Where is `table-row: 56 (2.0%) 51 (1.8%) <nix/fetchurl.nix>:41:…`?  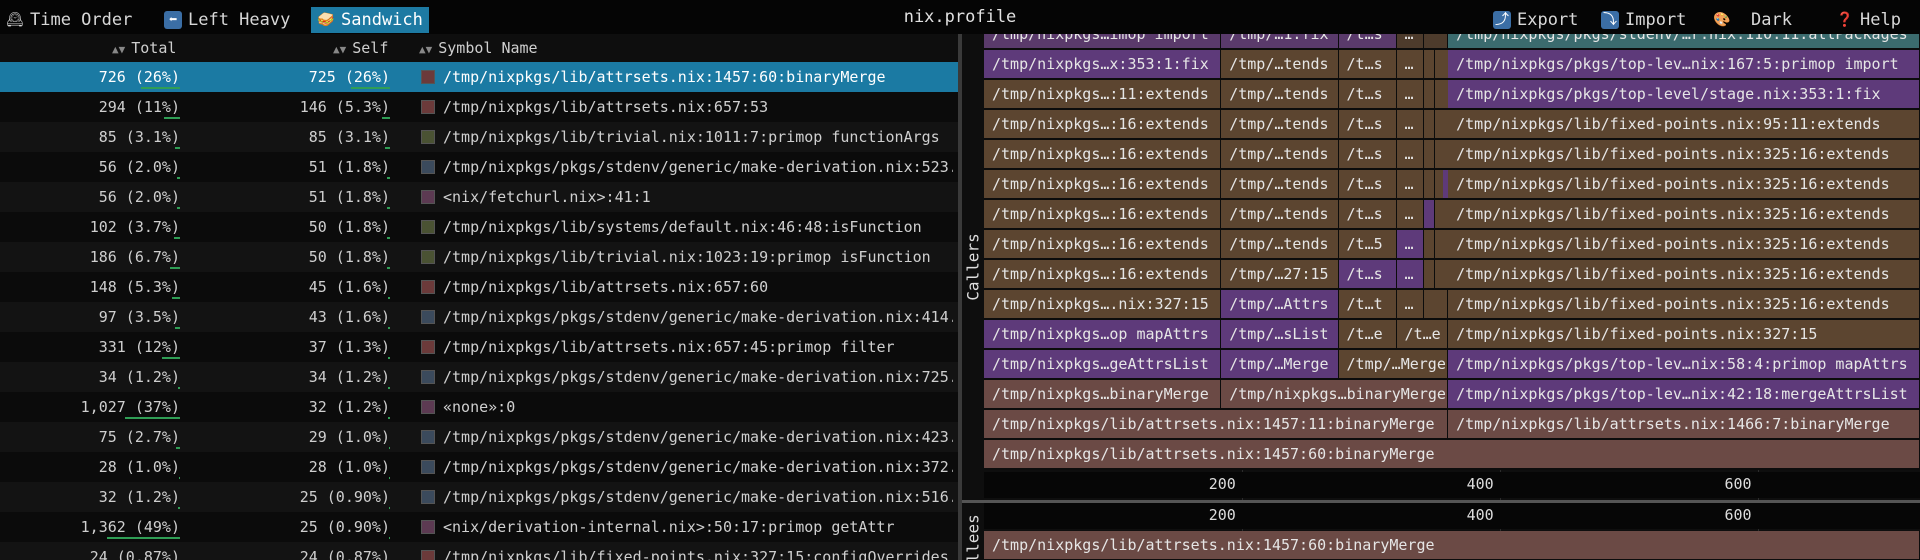
table-row: 56 (2.0%) 51 (1.8%) <nix/fetchurl.nix>:41:… is located at coordinates (479, 197).